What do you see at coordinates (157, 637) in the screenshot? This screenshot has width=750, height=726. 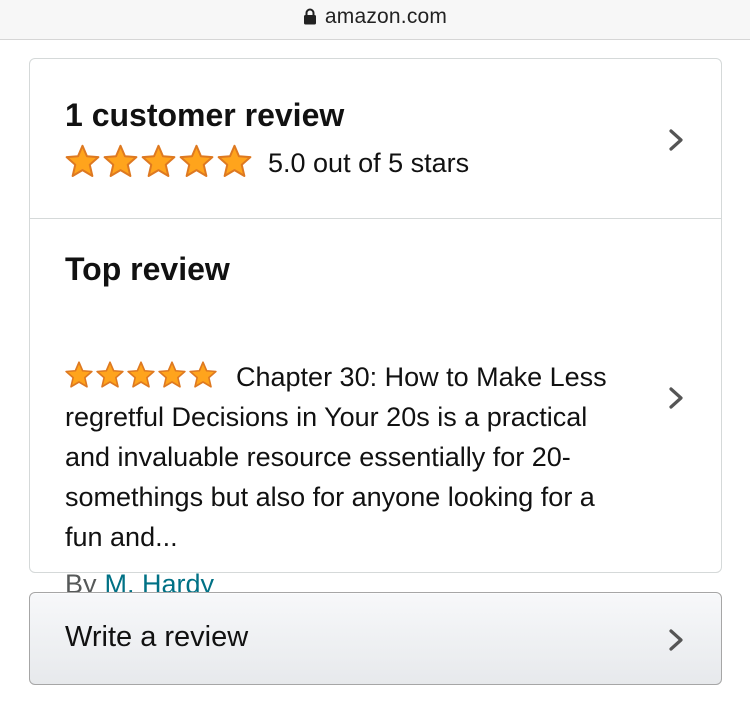 I see `write-review-label: Write a review` at bounding box center [157, 637].